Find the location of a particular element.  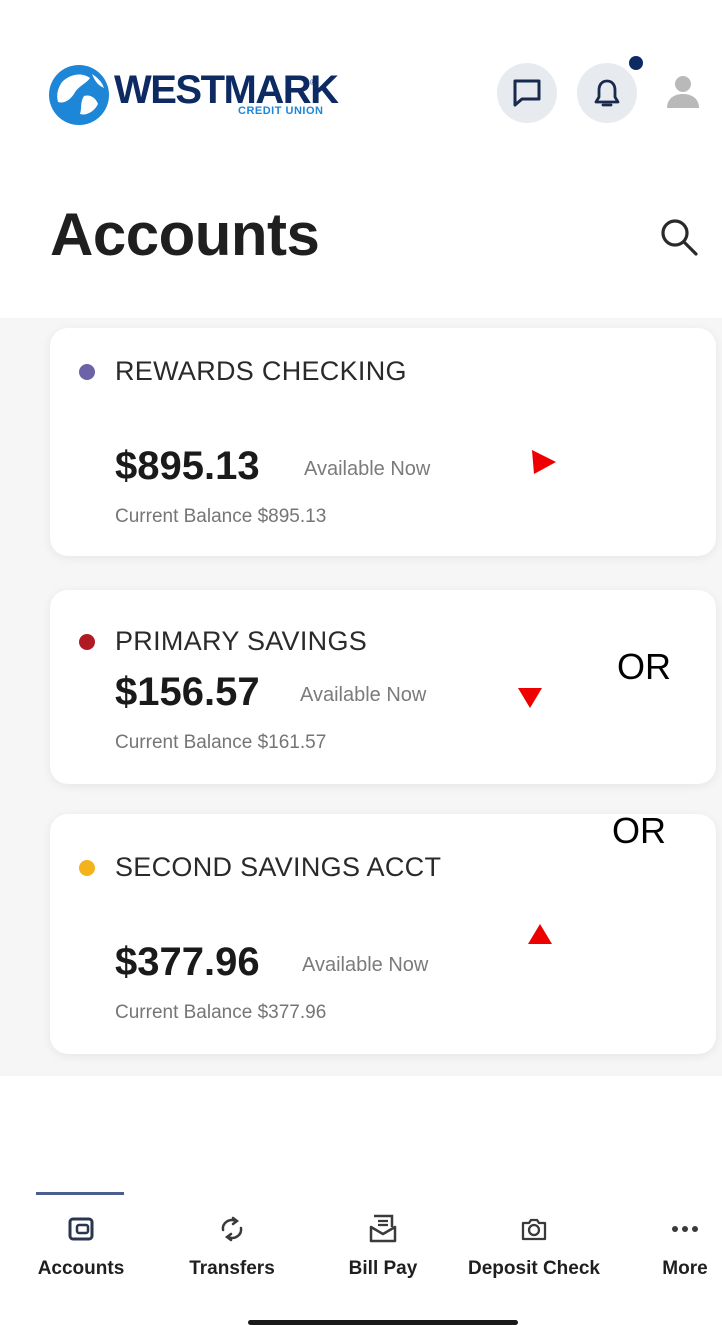

nav-label: More is located at coordinates (685, 1268).